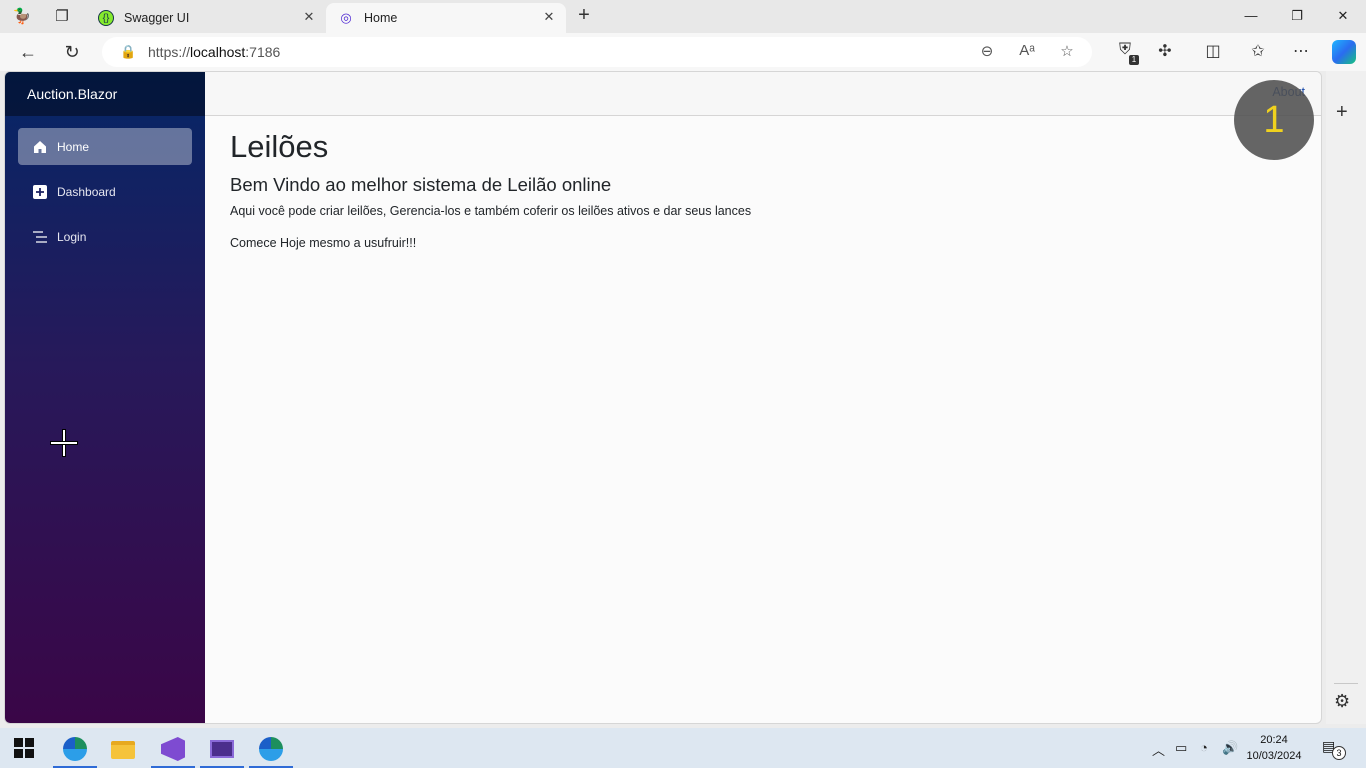  I want to click on sidebar-item-label: Login, so click(72, 236).